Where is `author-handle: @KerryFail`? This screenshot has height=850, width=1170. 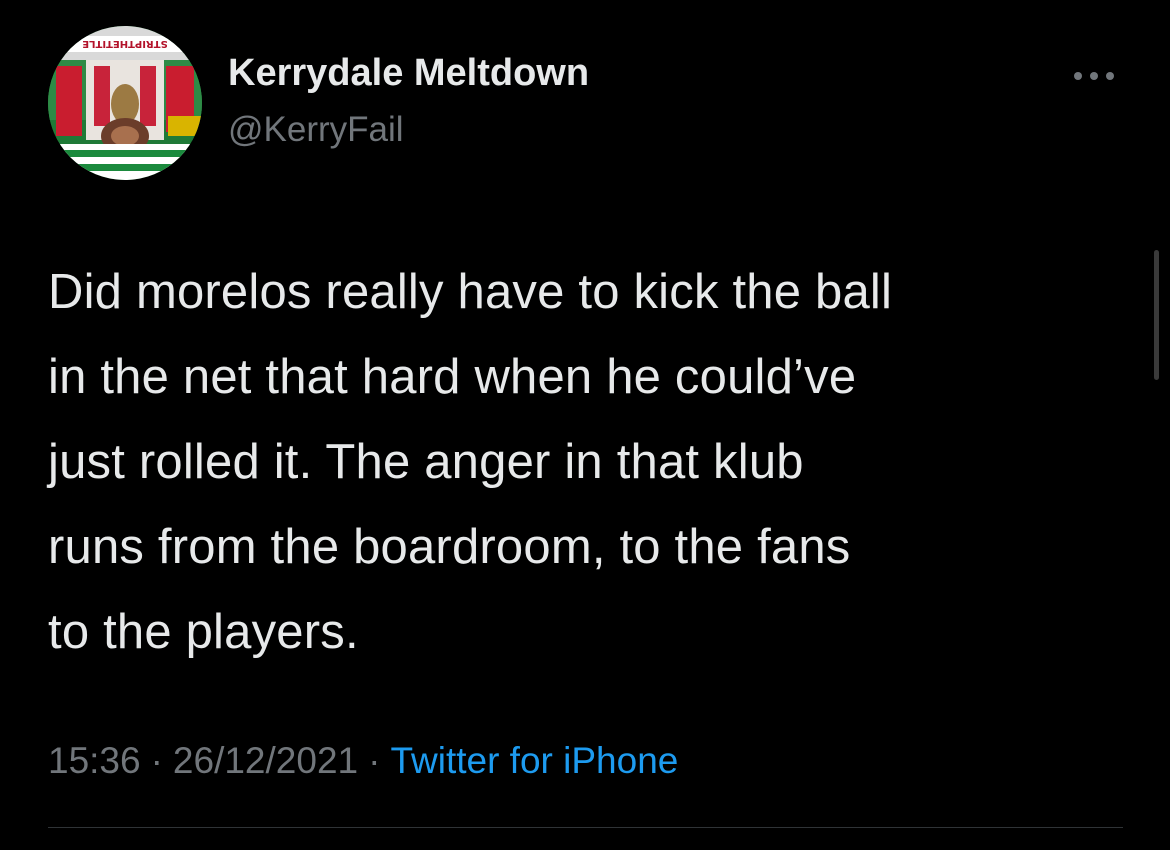
author-handle: @KerryFail is located at coordinates (316, 130).